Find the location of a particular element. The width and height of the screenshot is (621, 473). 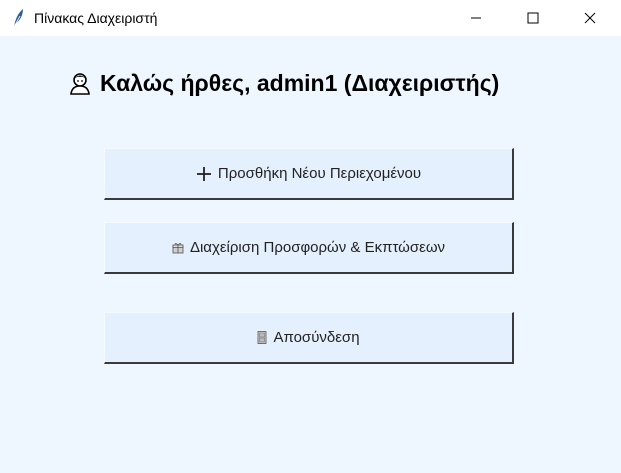

logout-button: Αποσύνδεση is located at coordinates (309, 338).